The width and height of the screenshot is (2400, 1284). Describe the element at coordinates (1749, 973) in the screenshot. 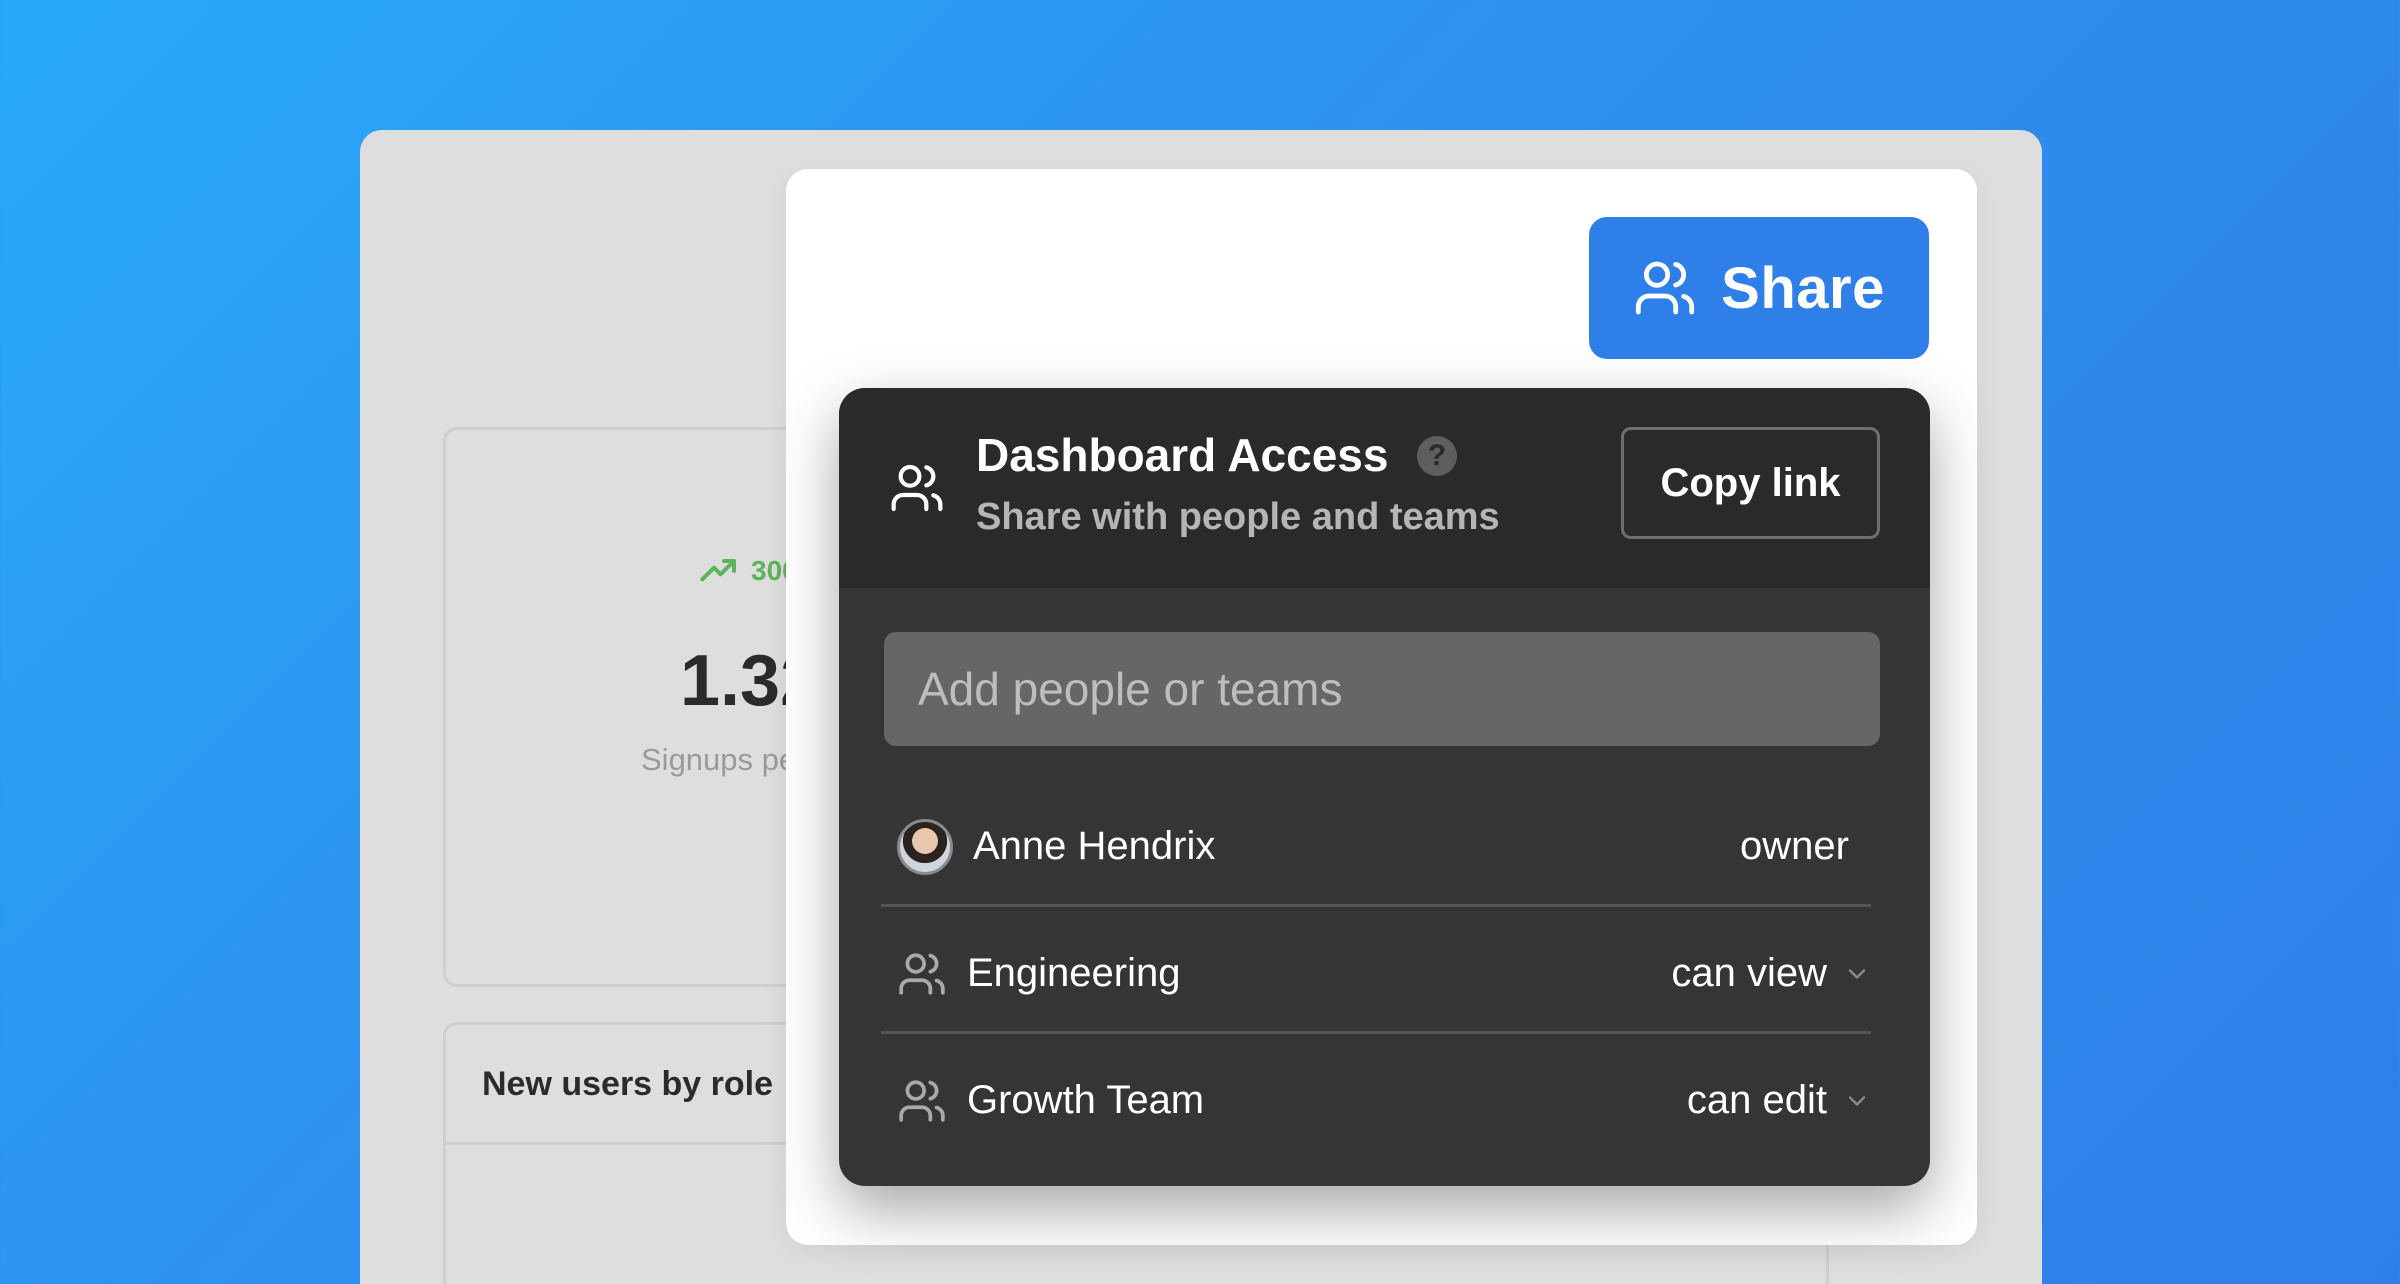

I see `role-value: can view` at that location.